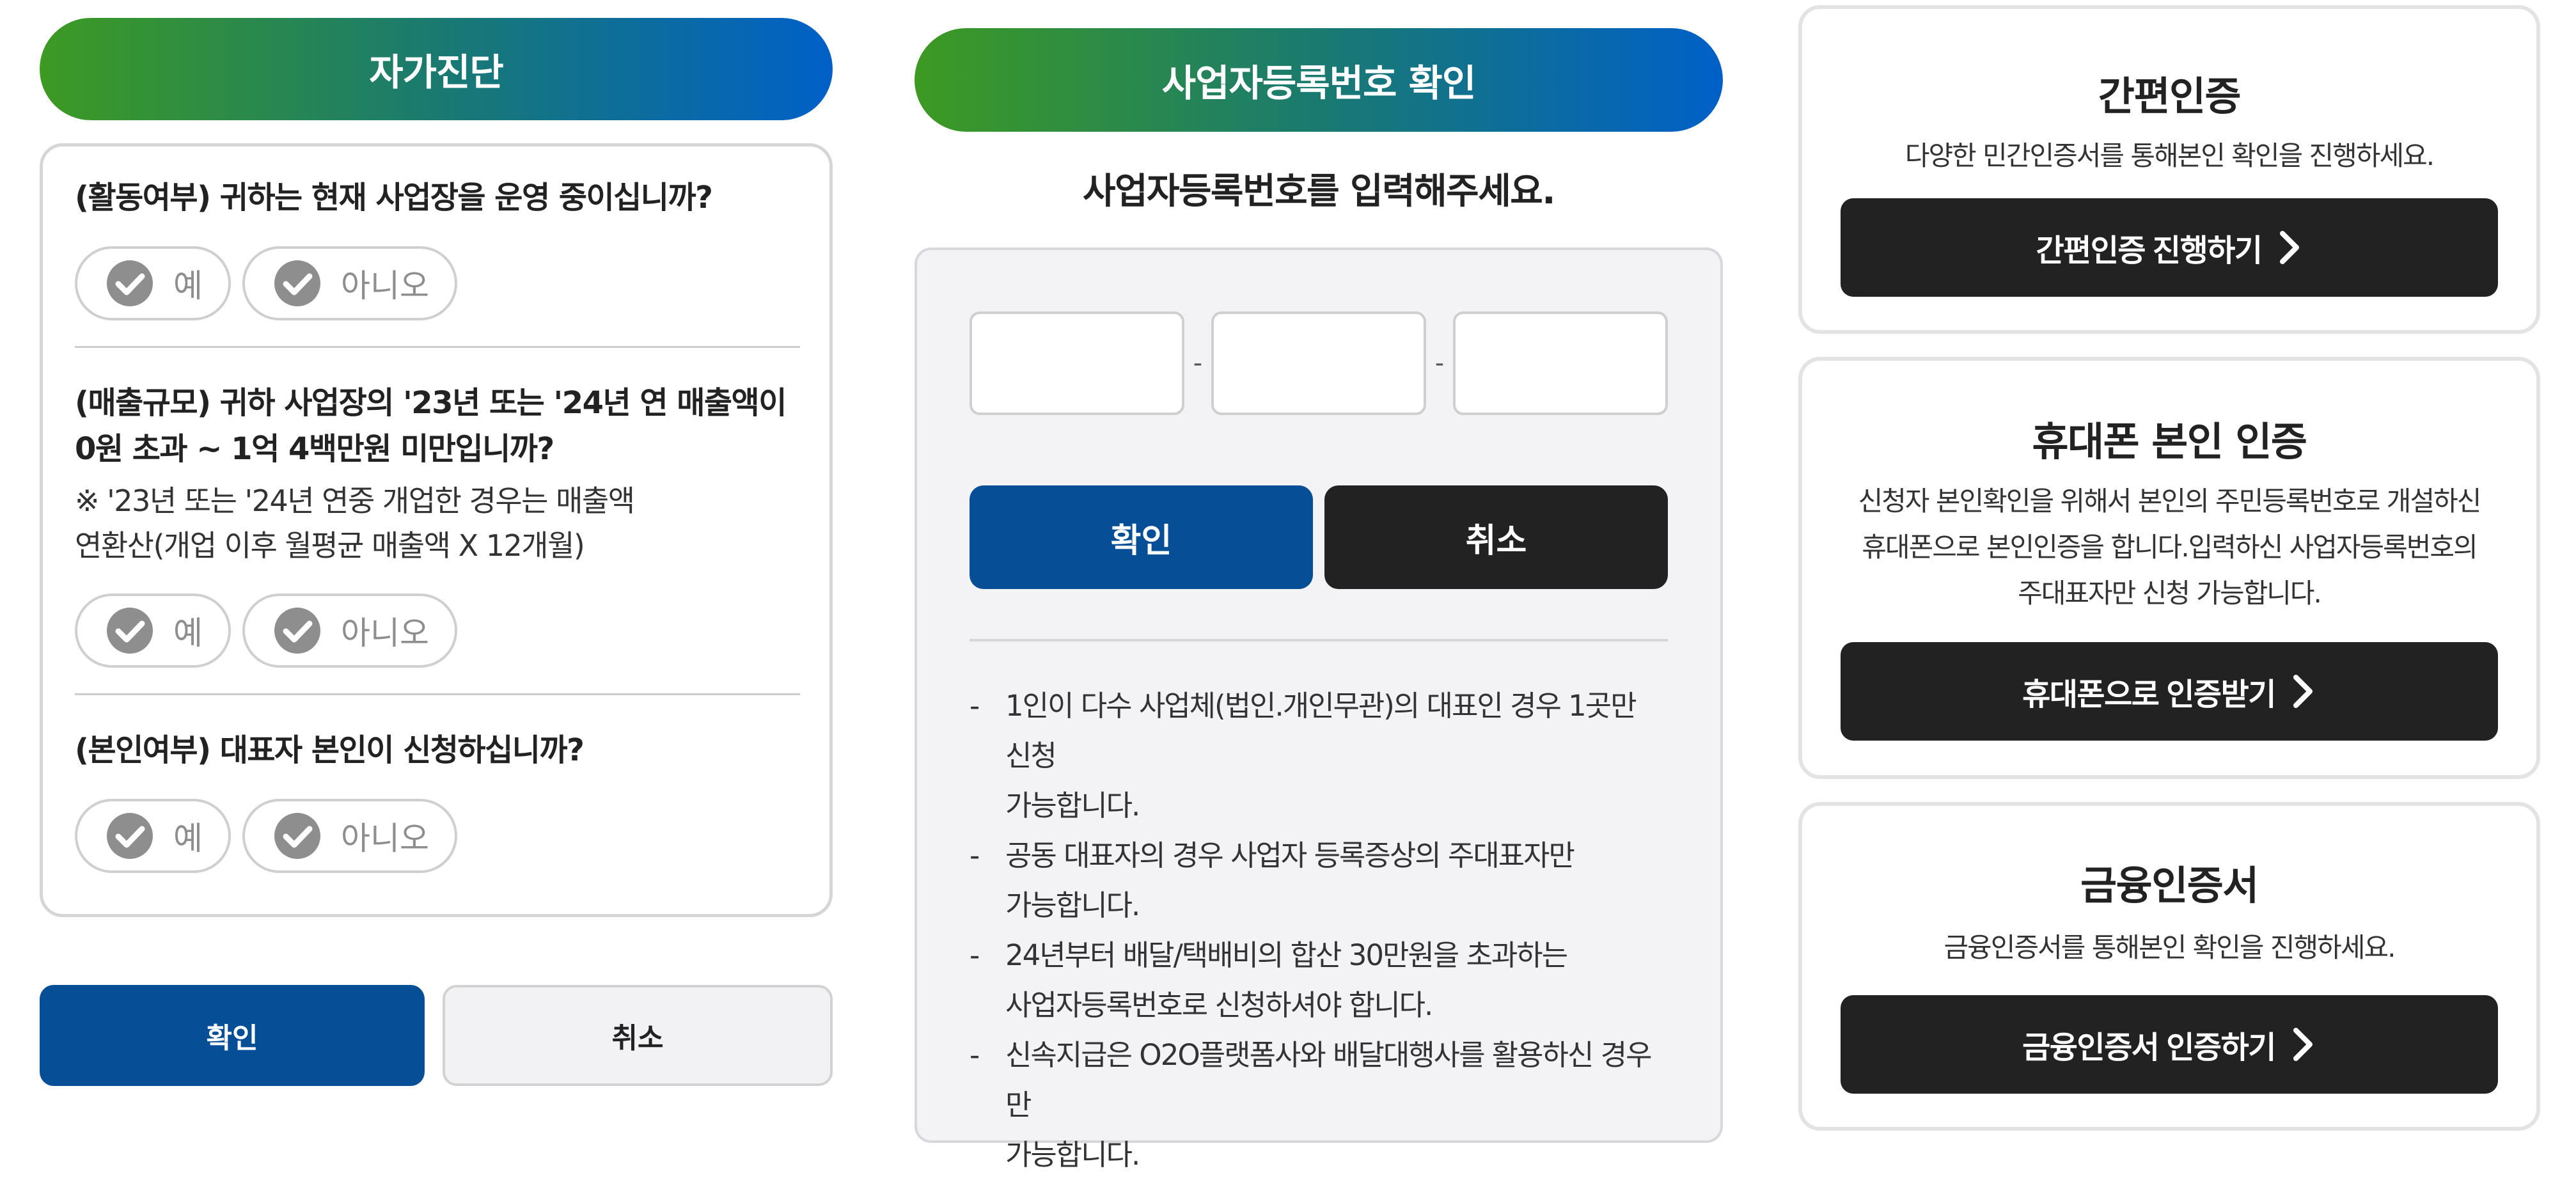 The image size is (2576, 1180). What do you see at coordinates (232, 1035) in the screenshot?
I see `diagnosis-confirm-button: 확인` at bounding box center [232, 1035].